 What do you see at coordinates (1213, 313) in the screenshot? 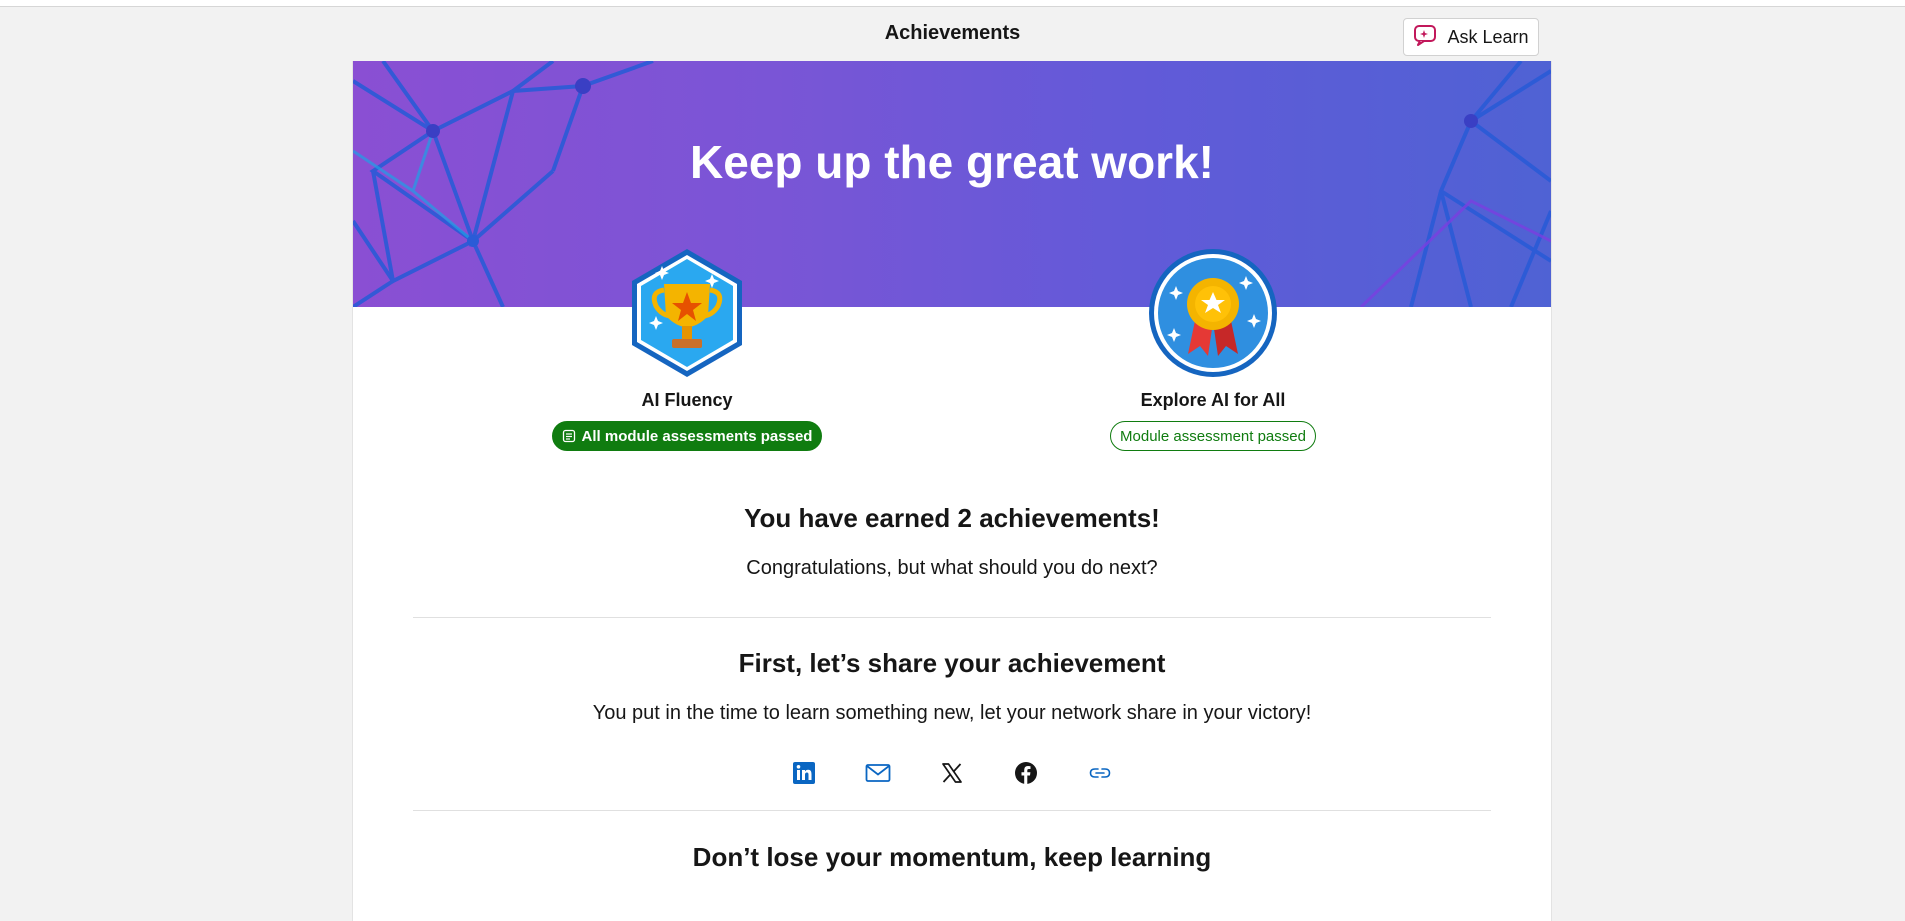
I see `medal-icon` at bounding box center [1213, 313].